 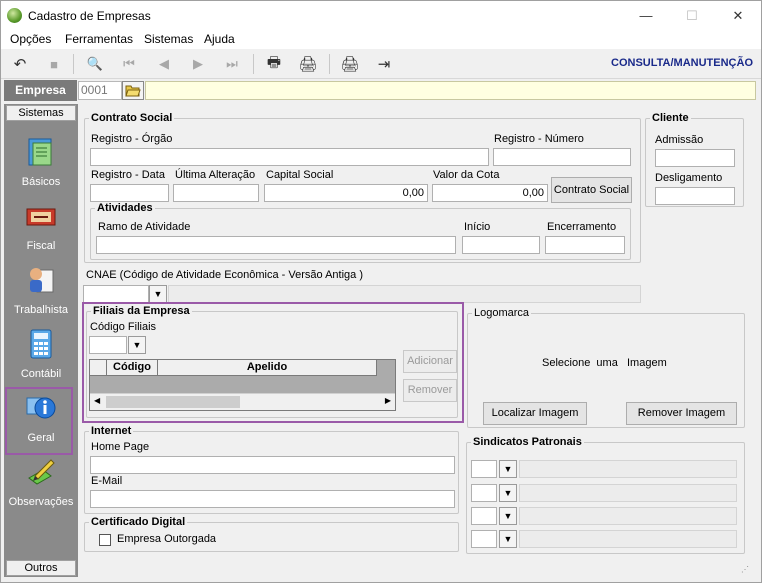 I want to click on sidebar-item-label: Observações, so click(x=41, y=502).